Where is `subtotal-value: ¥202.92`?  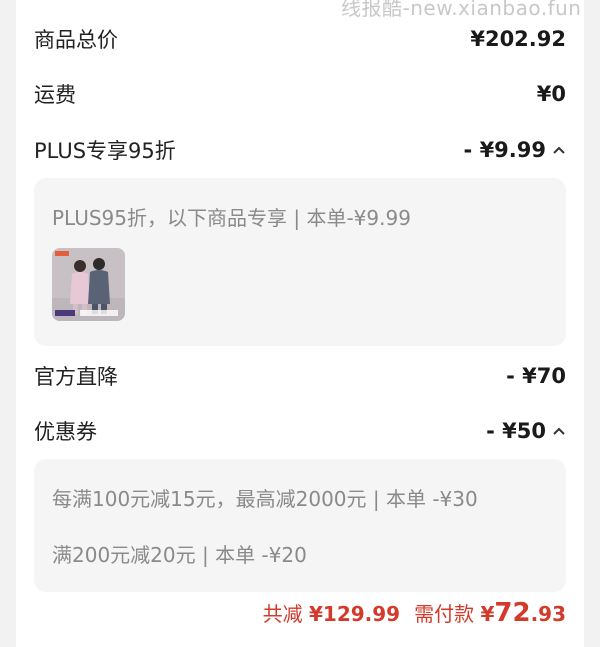 subtotal-value: ¥202.92 is located at coordinates (518, 39).